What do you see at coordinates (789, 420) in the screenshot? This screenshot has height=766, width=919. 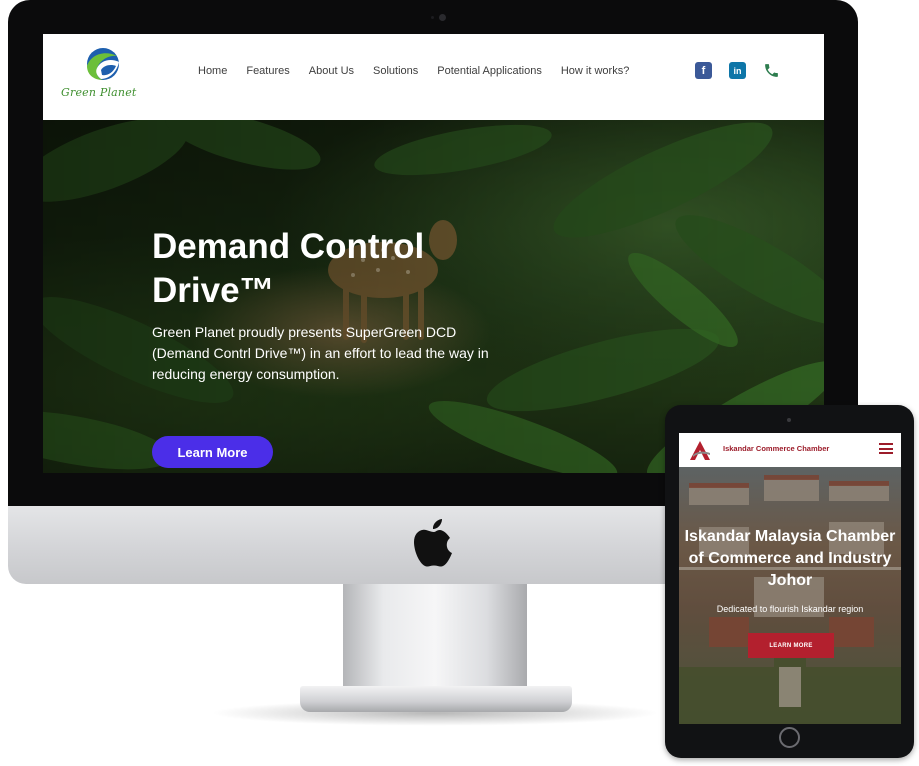 I see `tablet-camera` at bounding box center [789, 420].